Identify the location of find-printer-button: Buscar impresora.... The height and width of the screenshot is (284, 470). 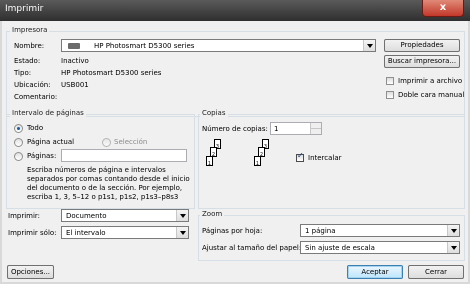
(422, 61).